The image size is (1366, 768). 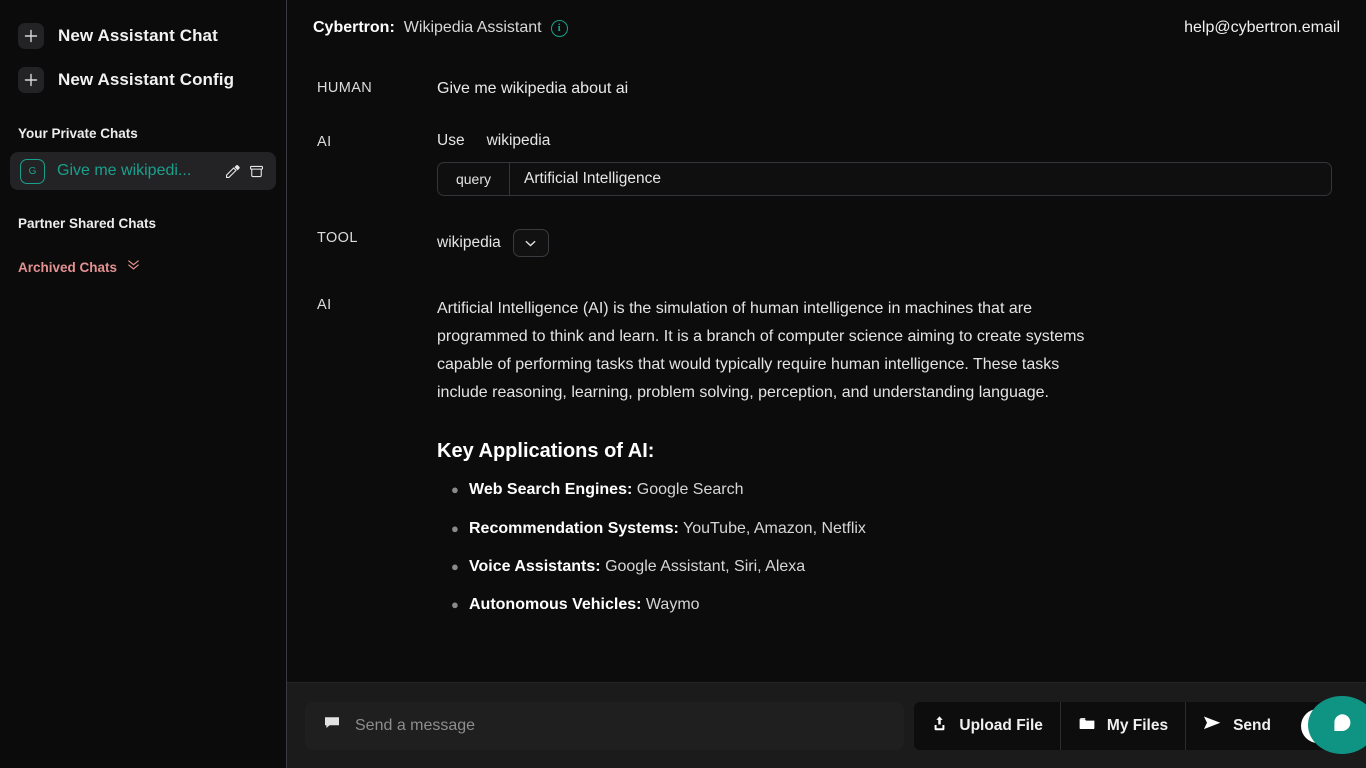 I want to click on info-icon: i, so click(x=559, y=28).